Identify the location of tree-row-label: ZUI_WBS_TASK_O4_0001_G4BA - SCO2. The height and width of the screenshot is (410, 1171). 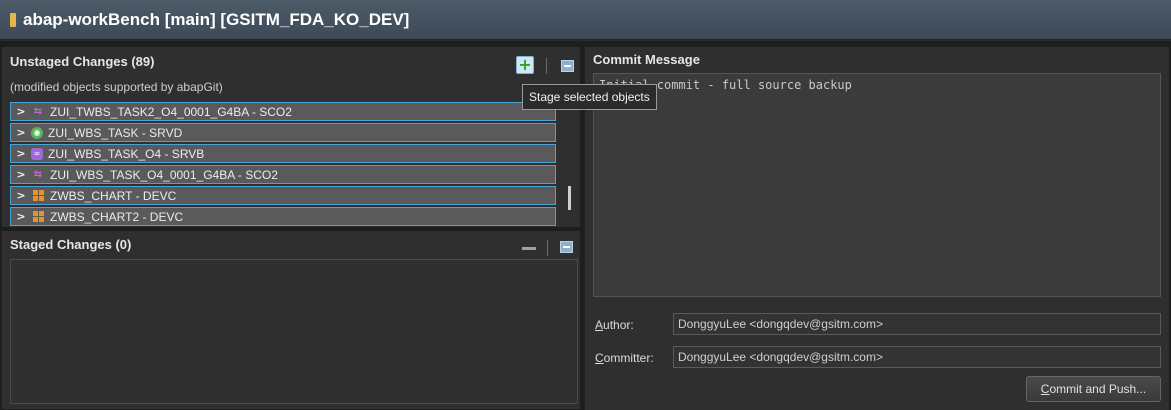
(164, 174).